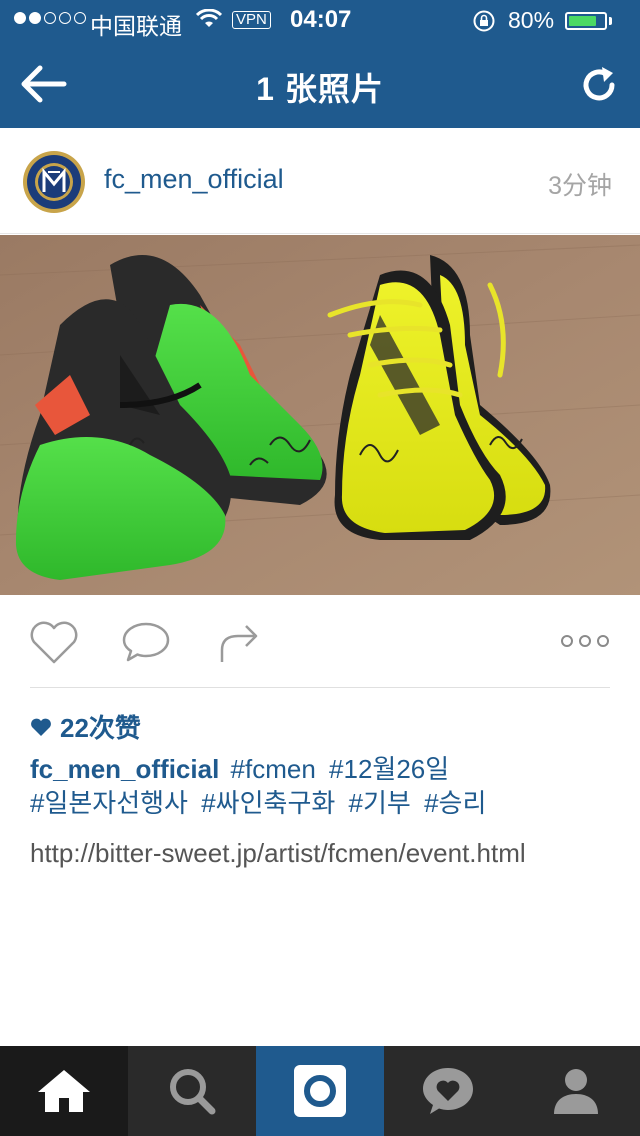 The height and width of the screenshot is (1136, 640). Describe the element at coordinates (610, 21) in the screenshot. I see `battery-cap` at that location.